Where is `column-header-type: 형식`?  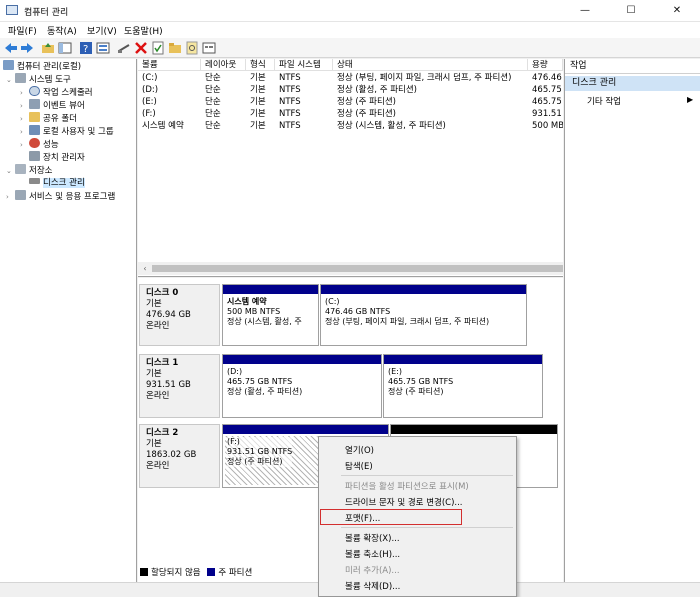
column-header-type: 형식 is located at coordinates (260, 65).